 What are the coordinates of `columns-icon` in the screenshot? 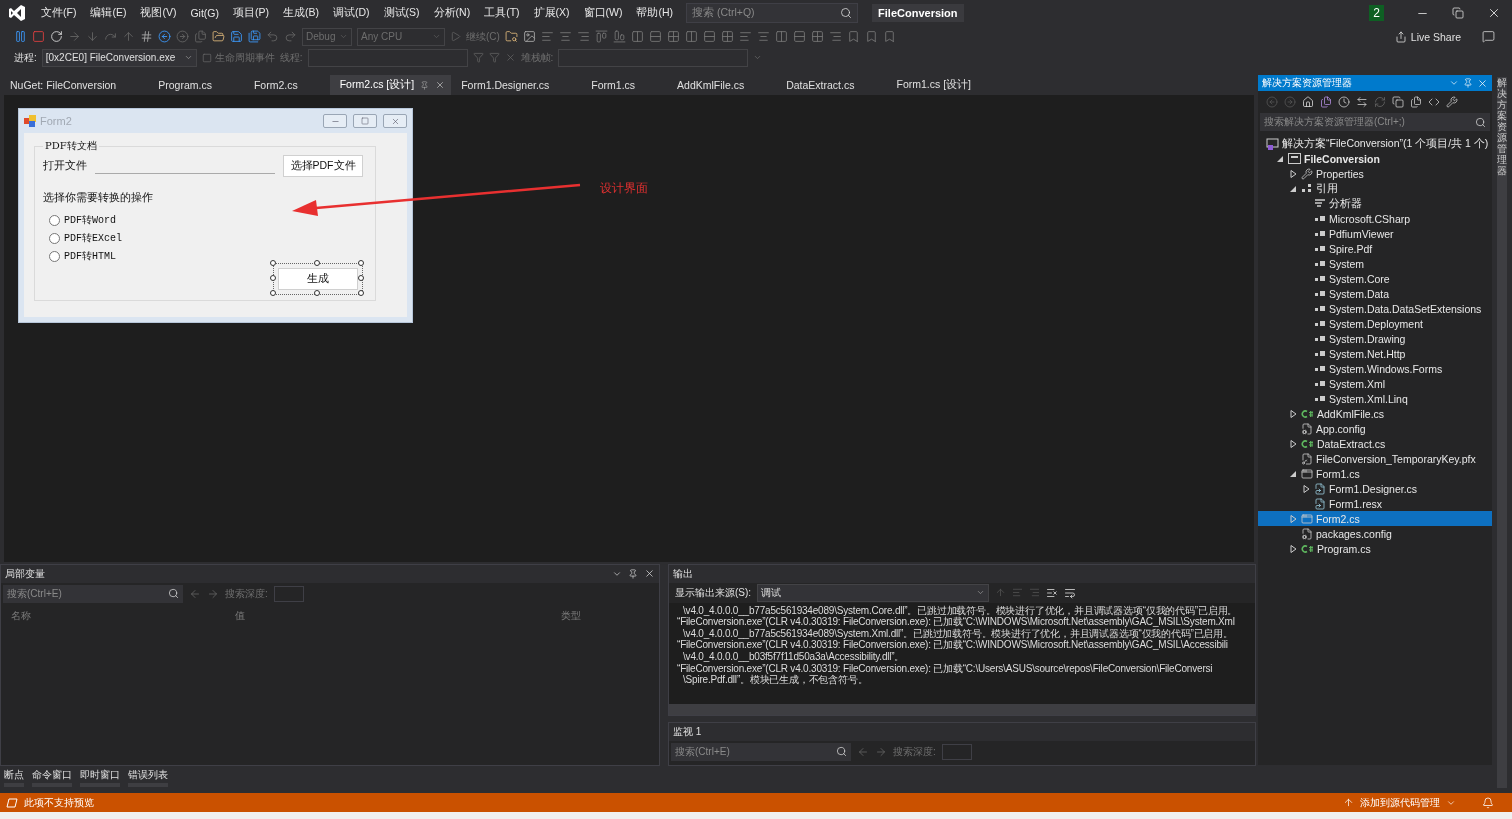 It's located at (691, 36).